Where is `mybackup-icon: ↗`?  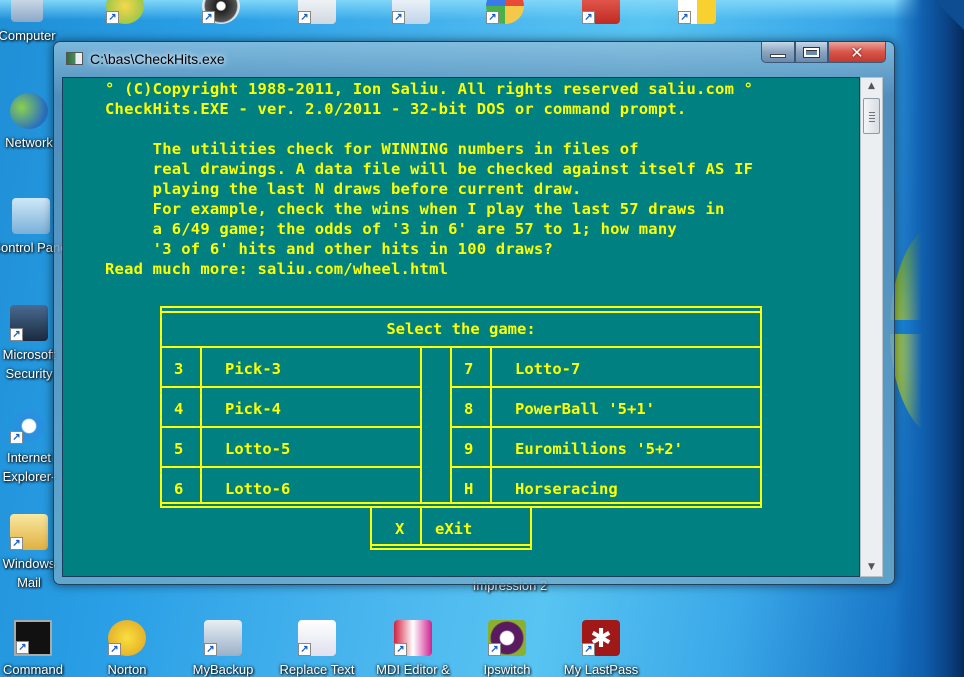 mybackup-icon: ↗ is located at coordinates (223, 638).